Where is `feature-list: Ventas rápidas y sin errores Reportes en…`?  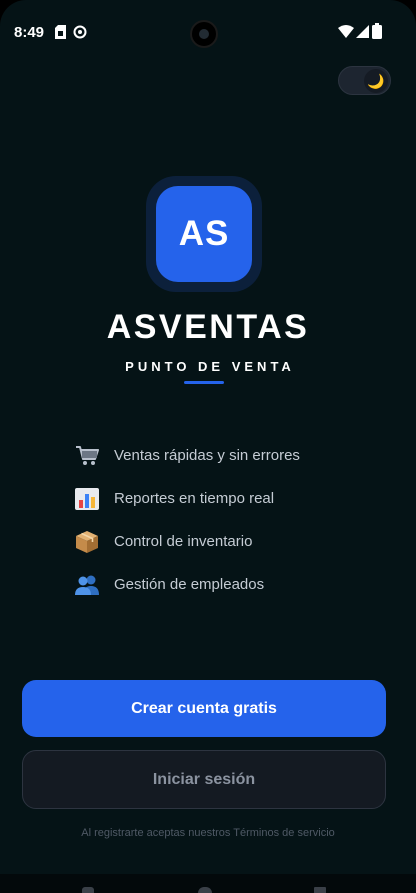
feature-list: Ventas rápidas y sin errores Reportes en… is located at coordinates (234, 520).